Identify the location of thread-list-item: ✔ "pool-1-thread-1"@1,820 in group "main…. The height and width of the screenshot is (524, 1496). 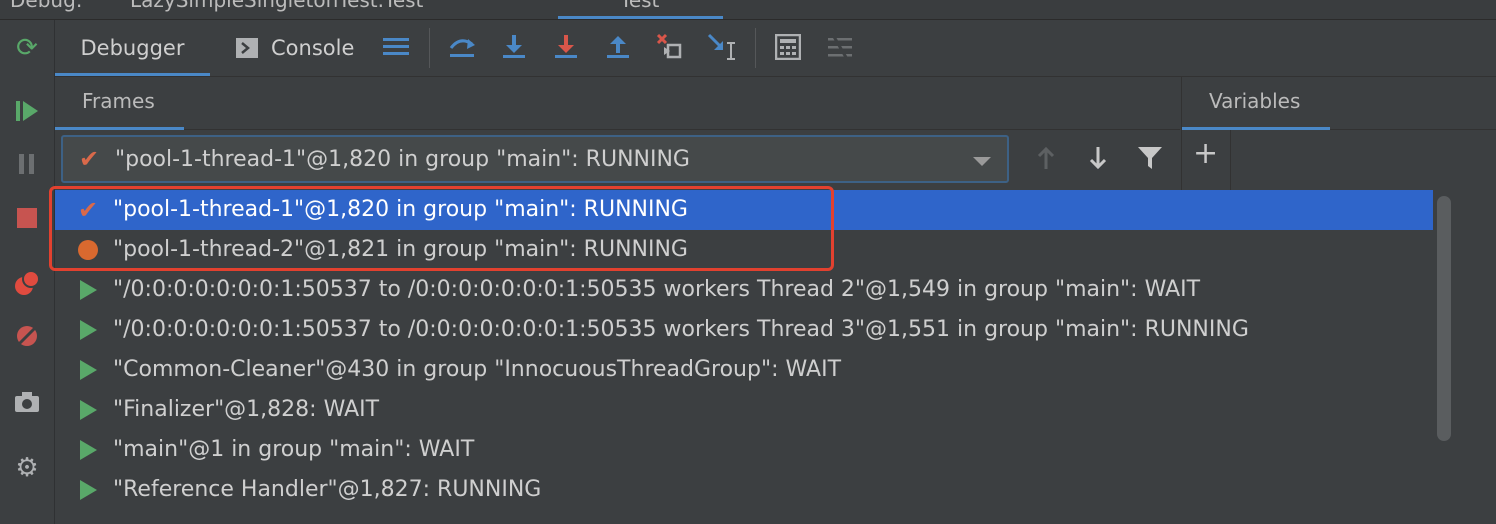
(744, 210).